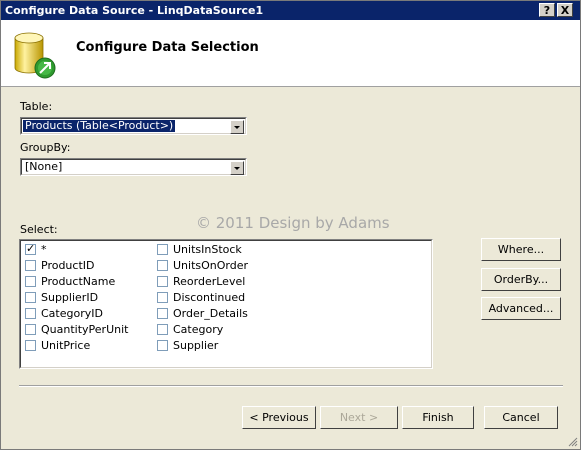  Describe the element at coordinates (45, 147) in the screenshot. I see `groupby-label: GroupBy:` at that location.